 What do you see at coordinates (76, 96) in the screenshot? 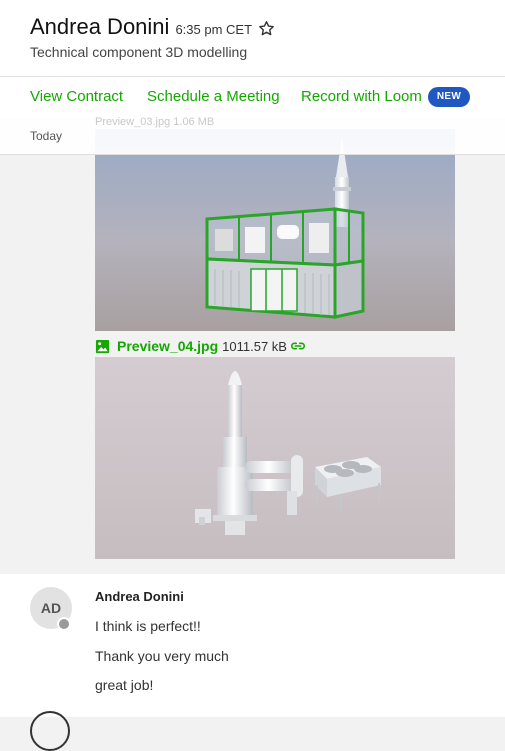
I see `view-contract-link: View Contract` at bounding box center [76, 96].